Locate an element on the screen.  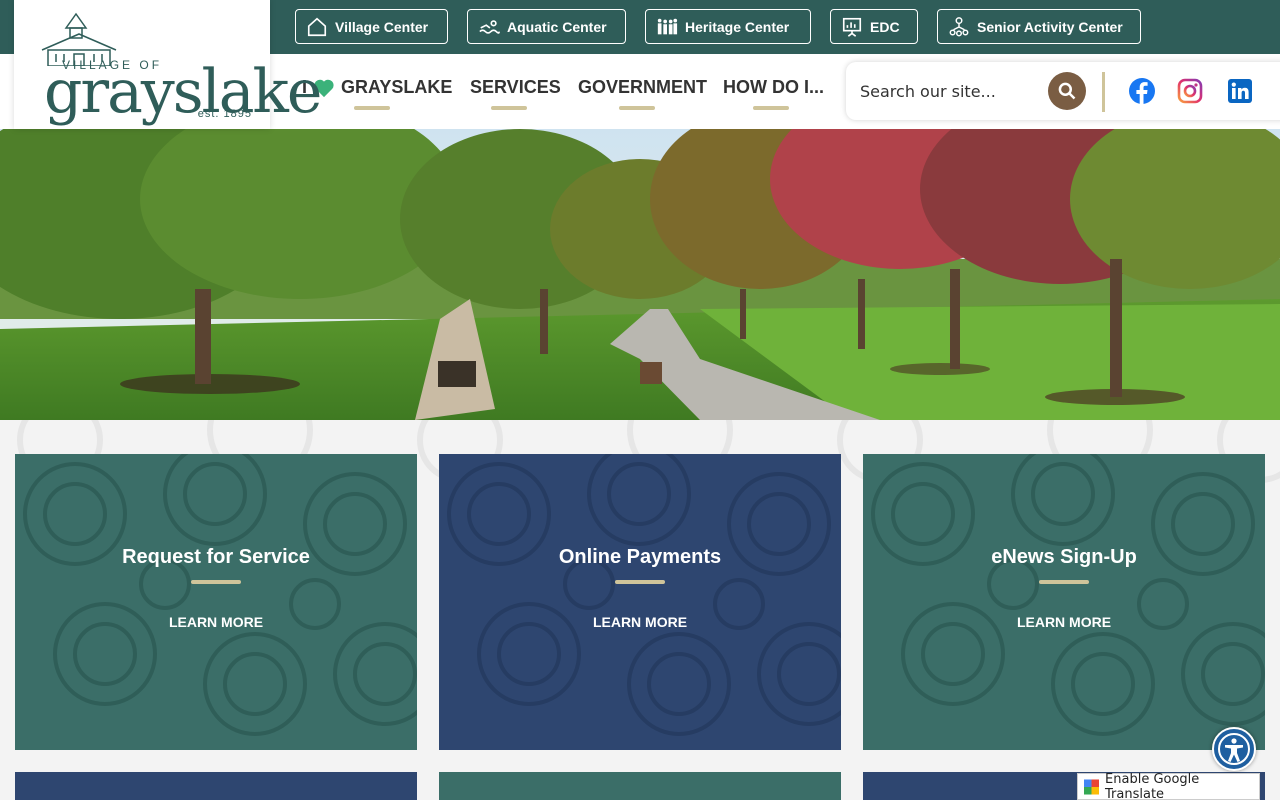
presentation-icon is located at coordinates (852, 27).